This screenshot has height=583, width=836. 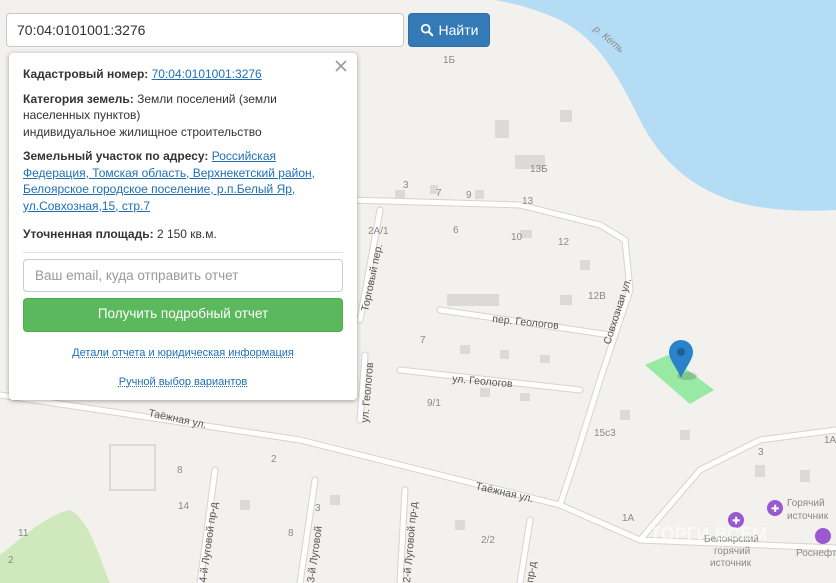 I want to click on get-report-button: Получить подробный отчет, so click(x=183, y=314).